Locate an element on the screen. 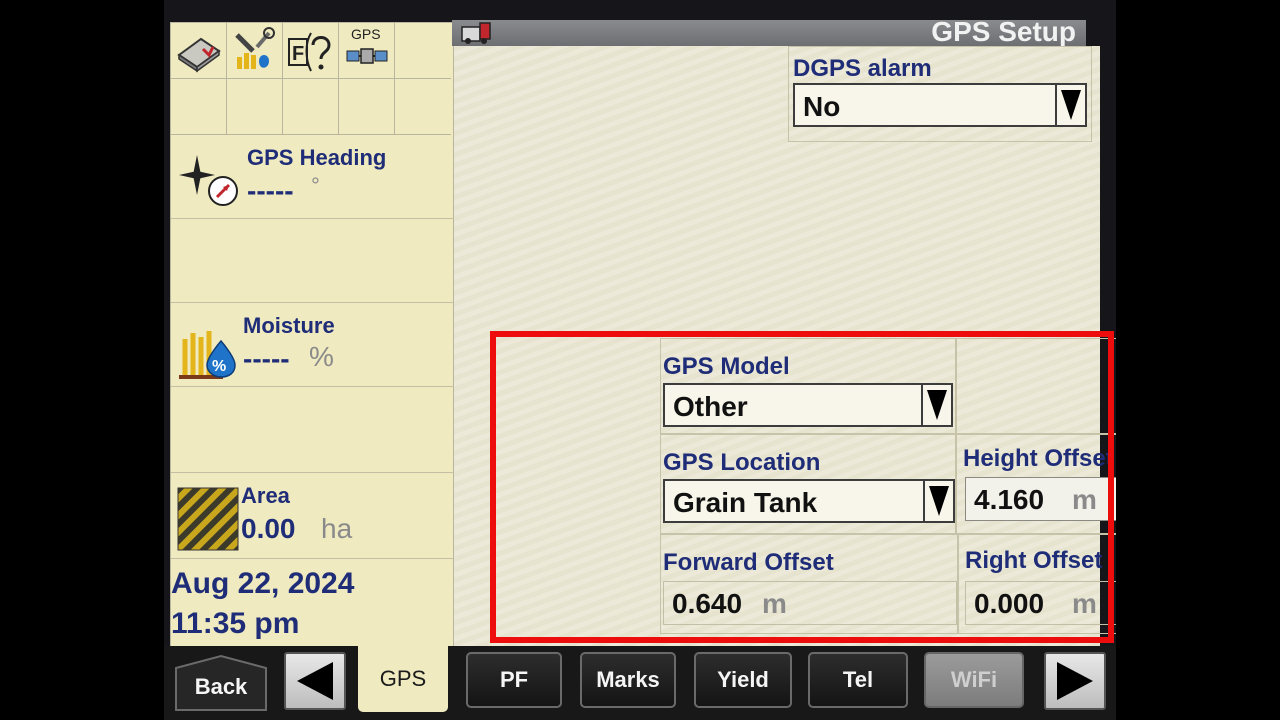 The width and height of the screenshot is (1280, 720). pf-label: PF is located at coordinates (514, 679).